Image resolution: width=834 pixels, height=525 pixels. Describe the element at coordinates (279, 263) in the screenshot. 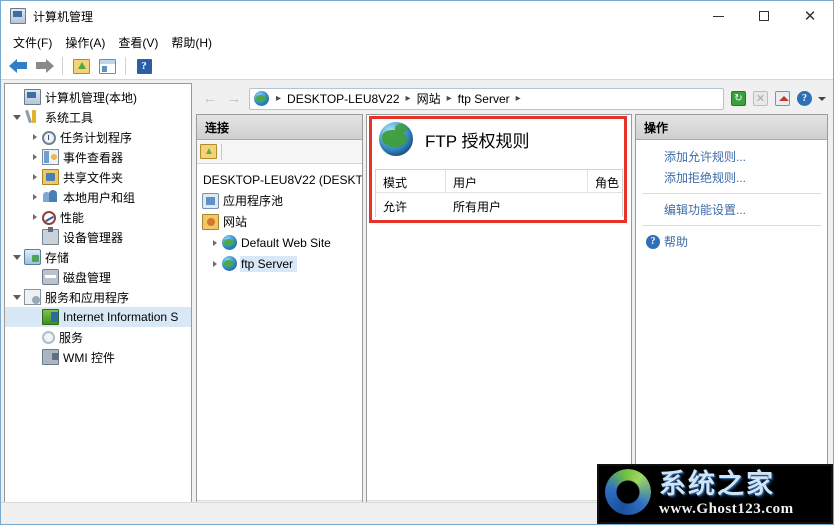

I see `connection-item-ftp-server: ftp Server` at that location.